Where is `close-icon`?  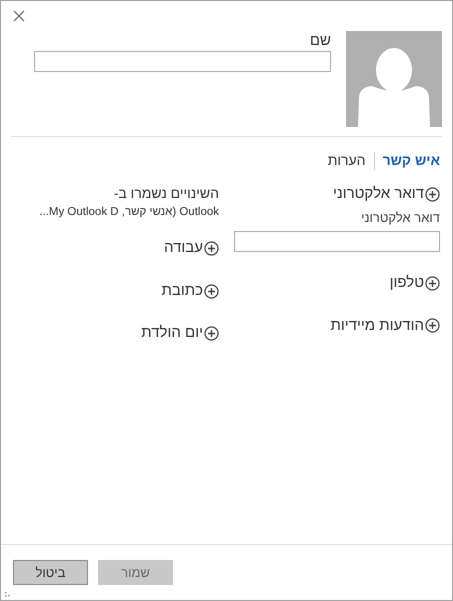
close-icon is located at coordinates (19, 16).